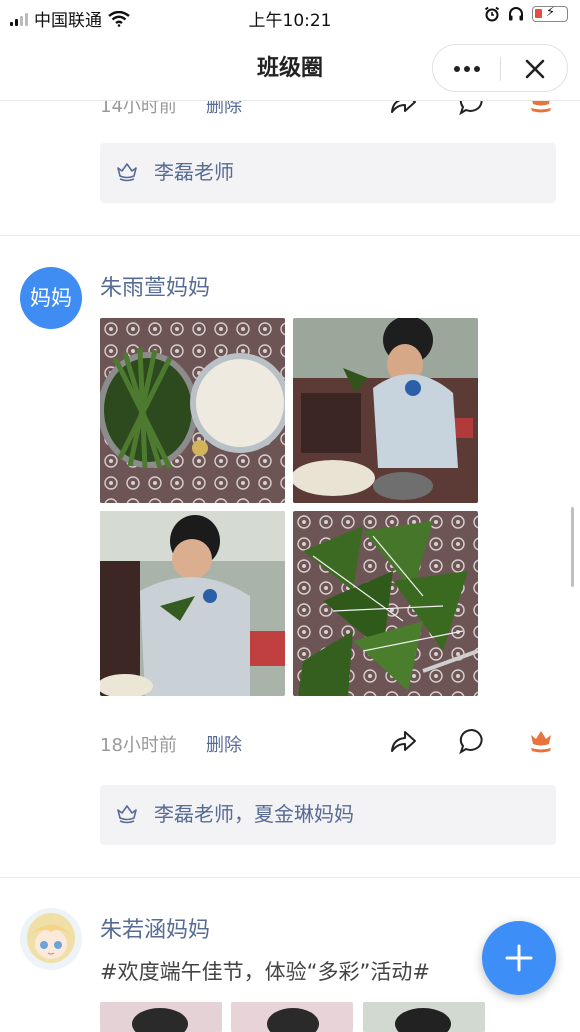  I want to click on more-icon, so click(467, 69).